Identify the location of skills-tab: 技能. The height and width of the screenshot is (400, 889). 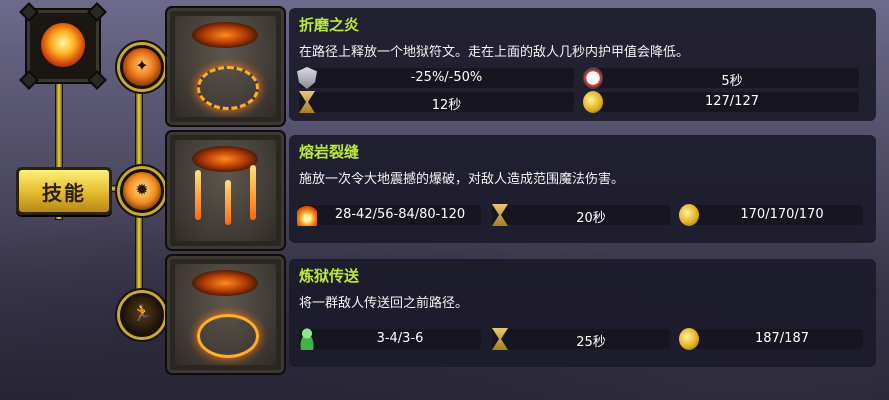
(64, 191).